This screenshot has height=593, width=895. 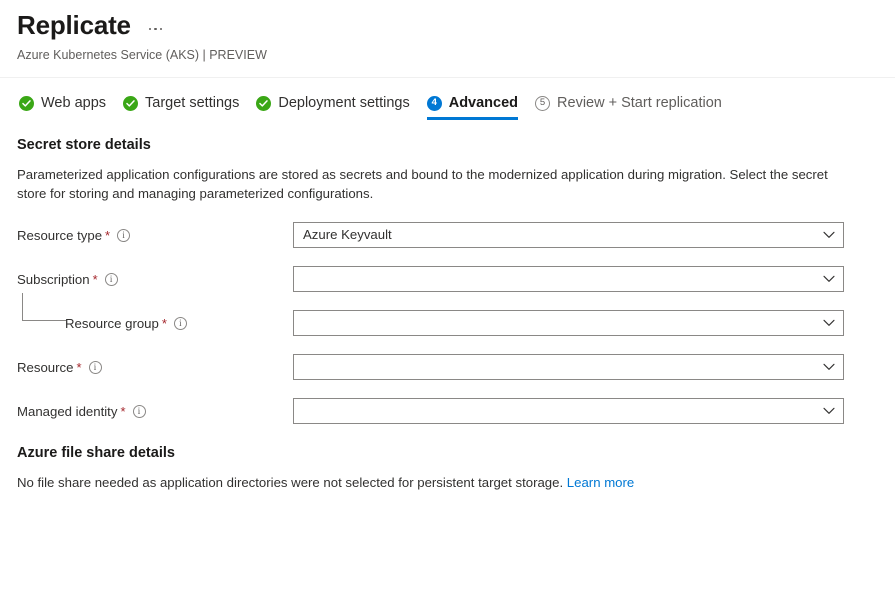 I want to click on tab-label: Review + Start replication, so click(x=639, y=103).